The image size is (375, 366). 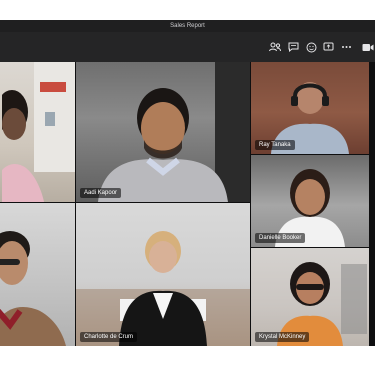 I want to click on chat-icon, so click(x=293, y=47).